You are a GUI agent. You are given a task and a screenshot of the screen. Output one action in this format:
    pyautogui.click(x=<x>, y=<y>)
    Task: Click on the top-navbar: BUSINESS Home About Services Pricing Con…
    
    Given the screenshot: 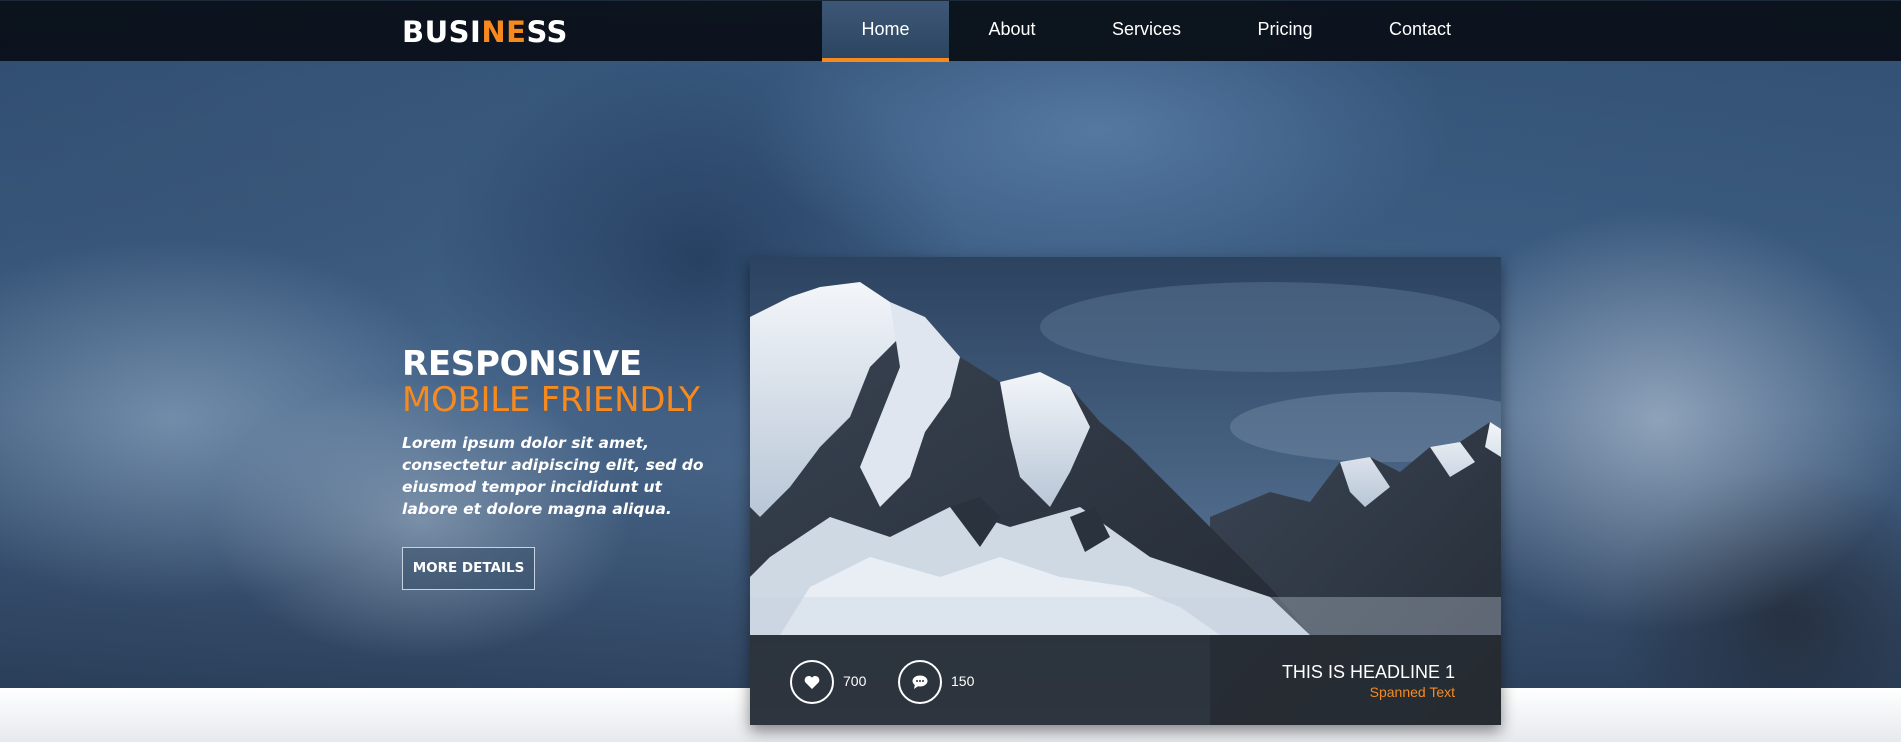 What is the action you would take?
    pyautogui.click(x=950, y=31)
    